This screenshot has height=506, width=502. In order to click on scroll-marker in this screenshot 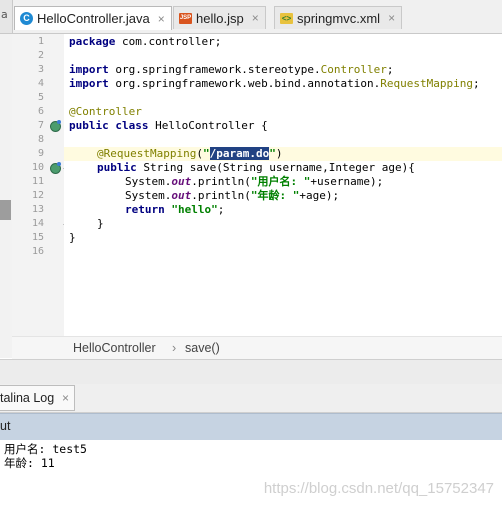, I will do `click(5, 210)`.